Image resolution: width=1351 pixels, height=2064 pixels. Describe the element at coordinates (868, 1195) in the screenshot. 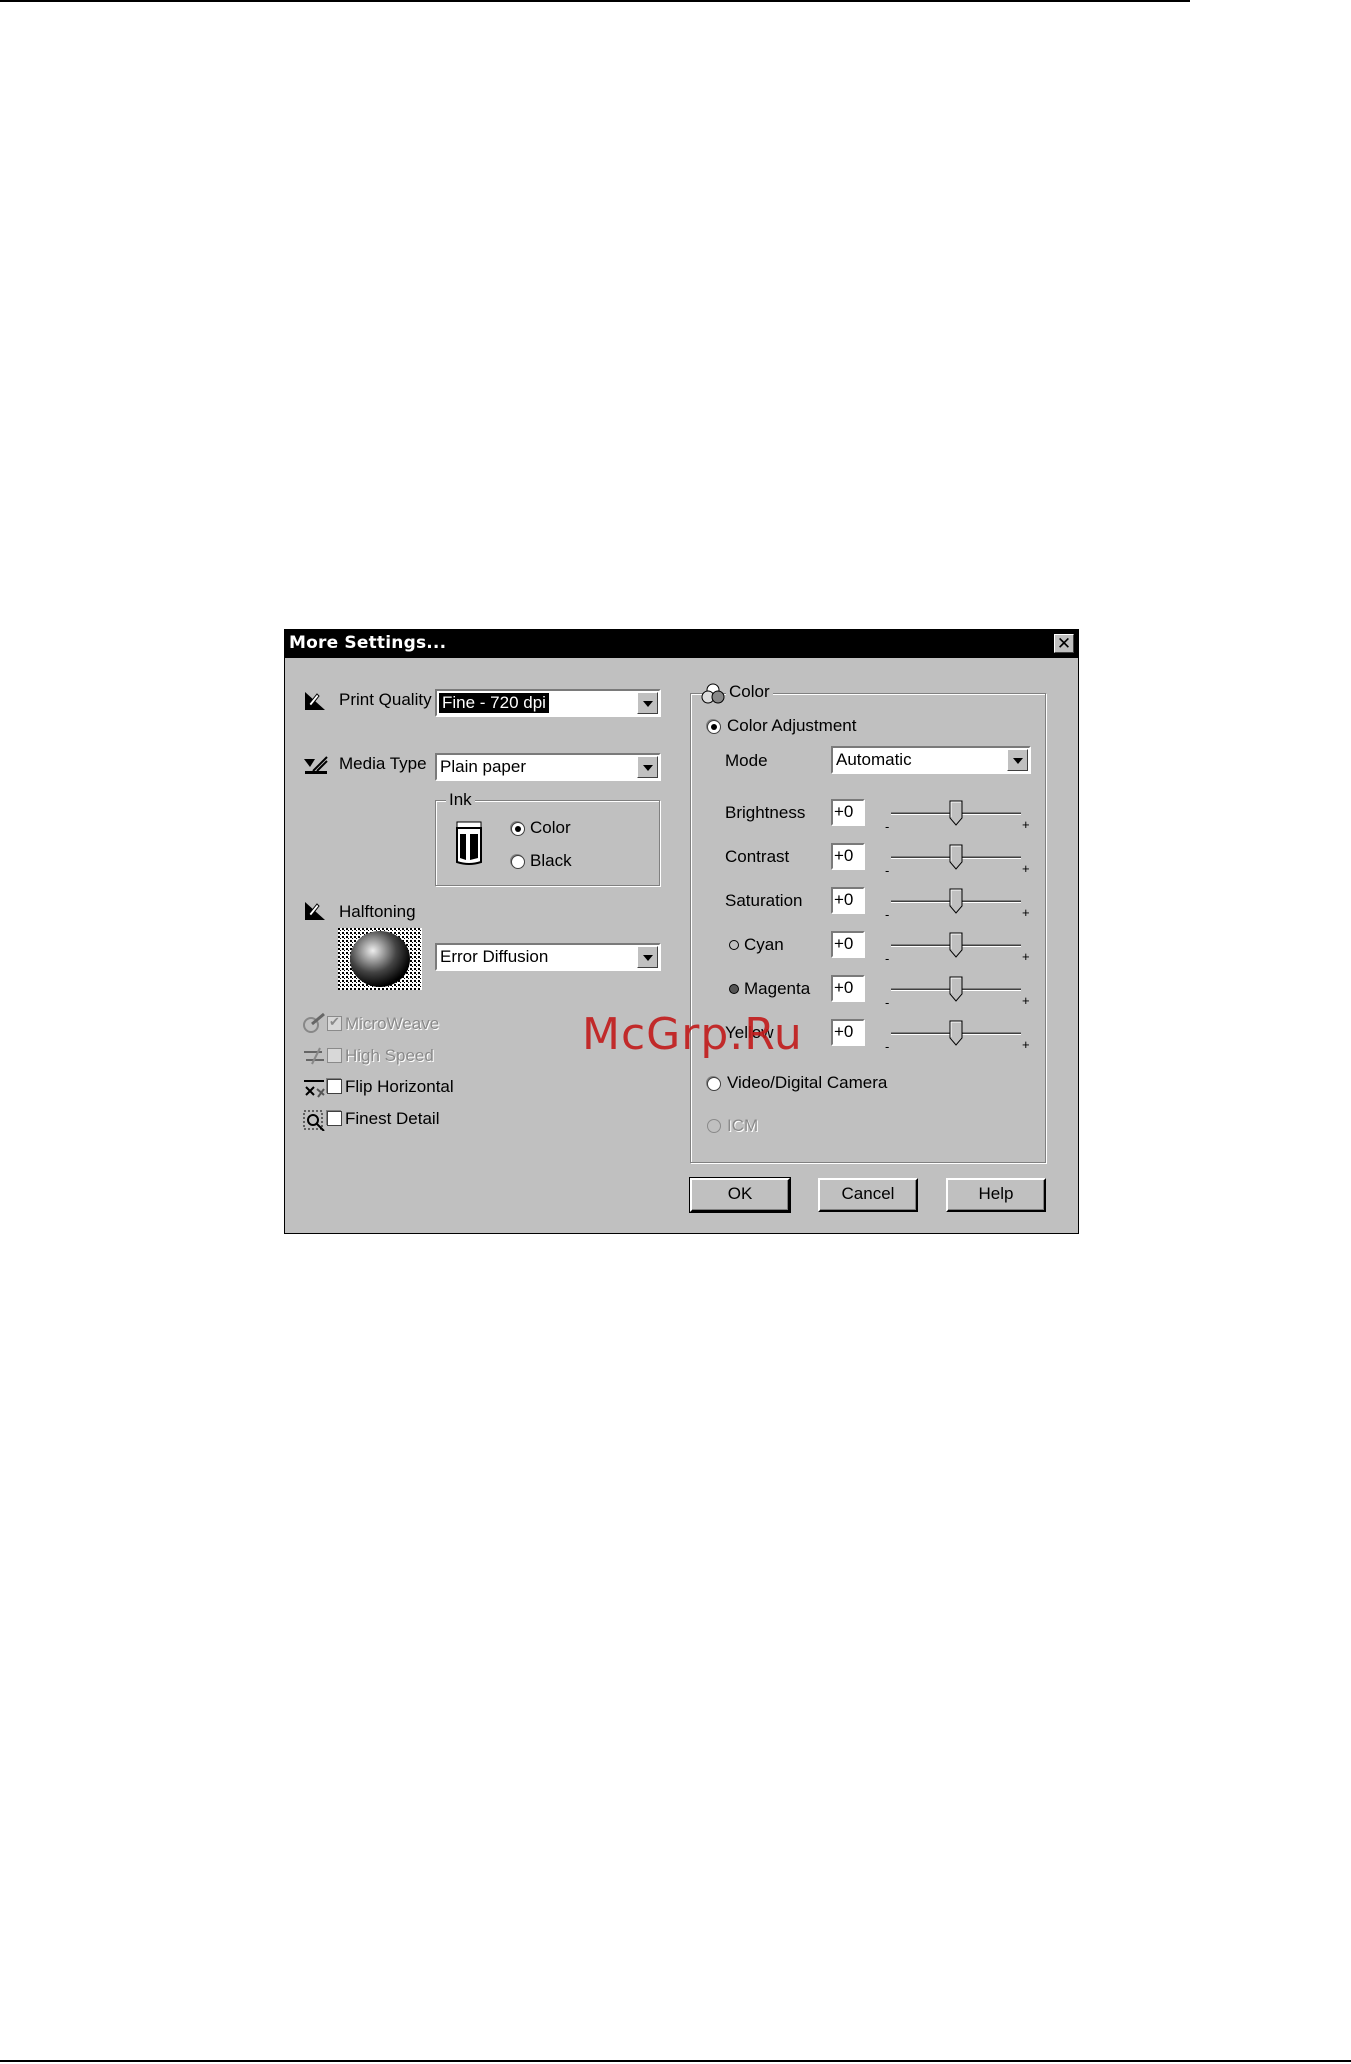

I see `cancel-button: Cancel` at that location.